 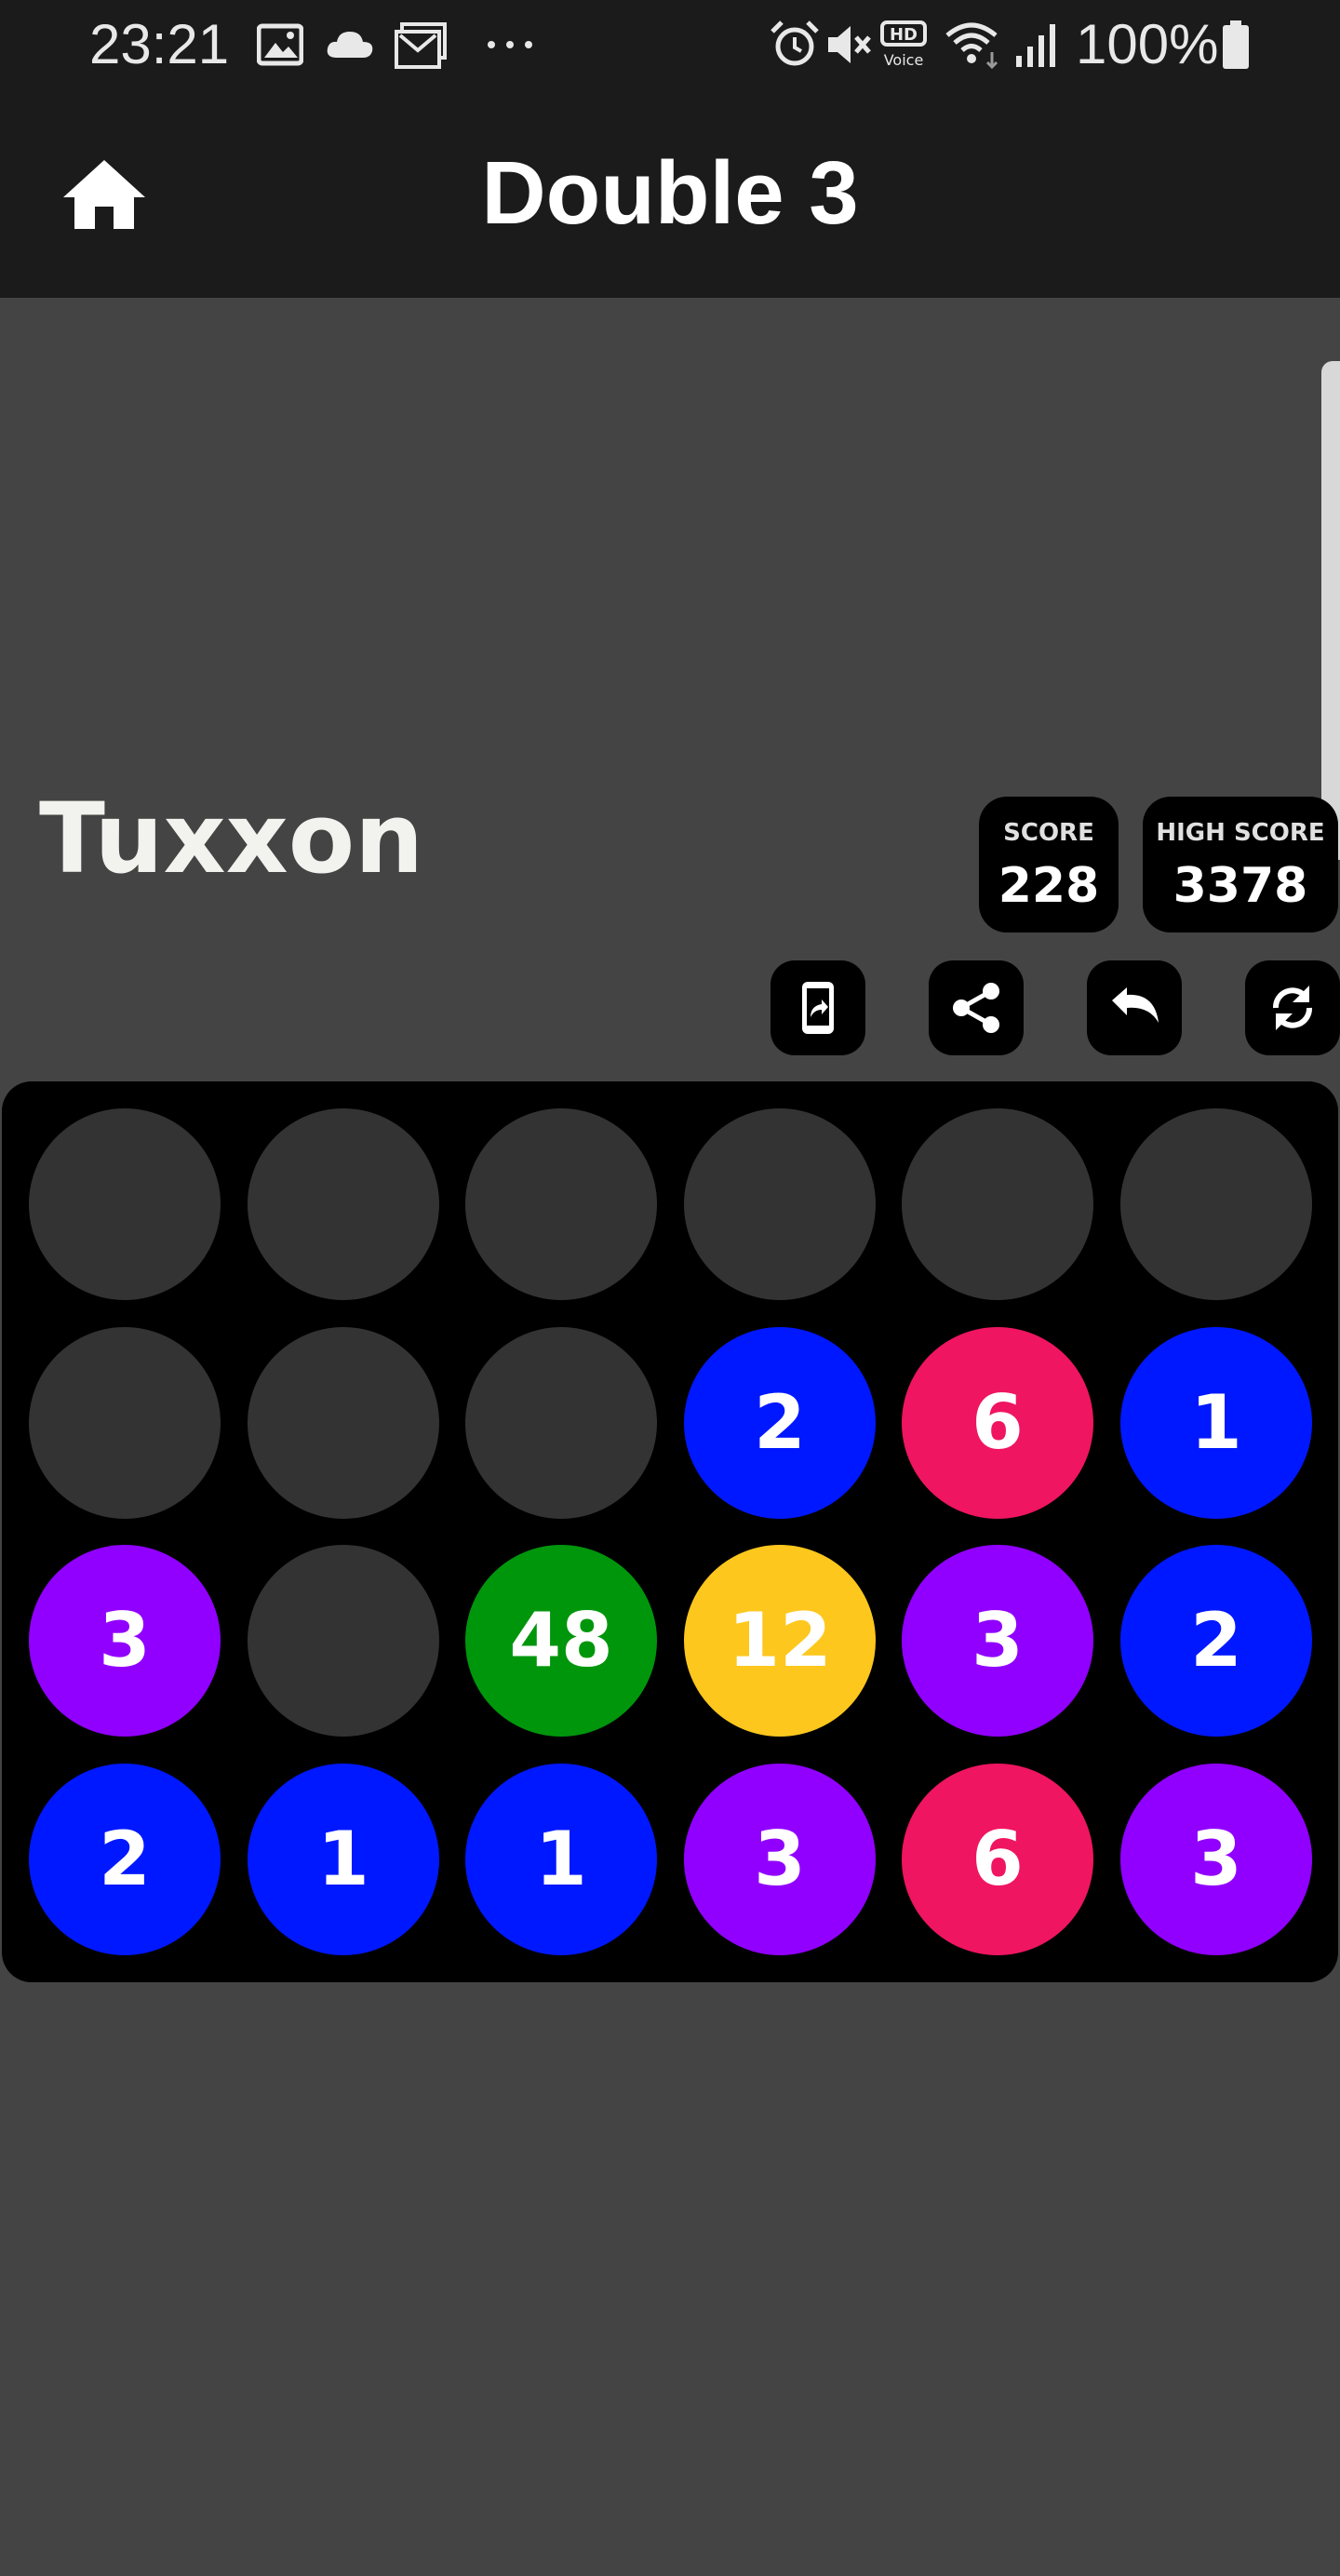 I want to click on image-icon, so click(x=280, y=44).